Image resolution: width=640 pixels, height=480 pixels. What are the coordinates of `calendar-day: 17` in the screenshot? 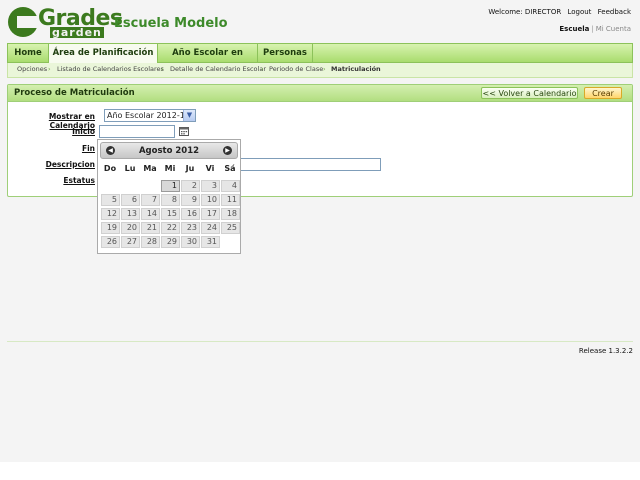 It's located at (210, 214).